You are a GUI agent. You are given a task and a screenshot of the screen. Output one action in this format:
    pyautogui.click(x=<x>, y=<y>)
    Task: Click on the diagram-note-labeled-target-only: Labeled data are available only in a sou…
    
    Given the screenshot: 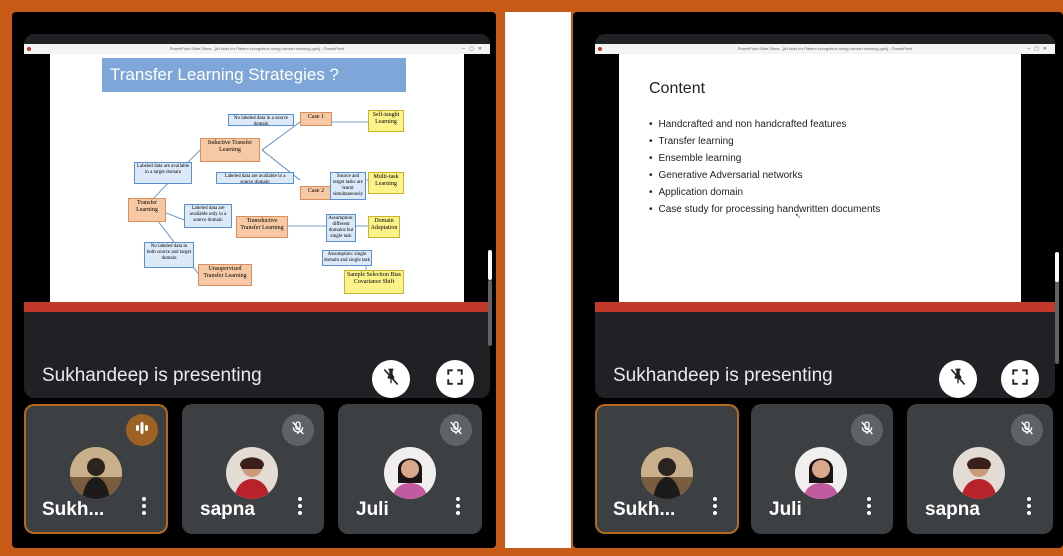 What is the action you would take?
    pyautogui.click(x=208, y=216)
    